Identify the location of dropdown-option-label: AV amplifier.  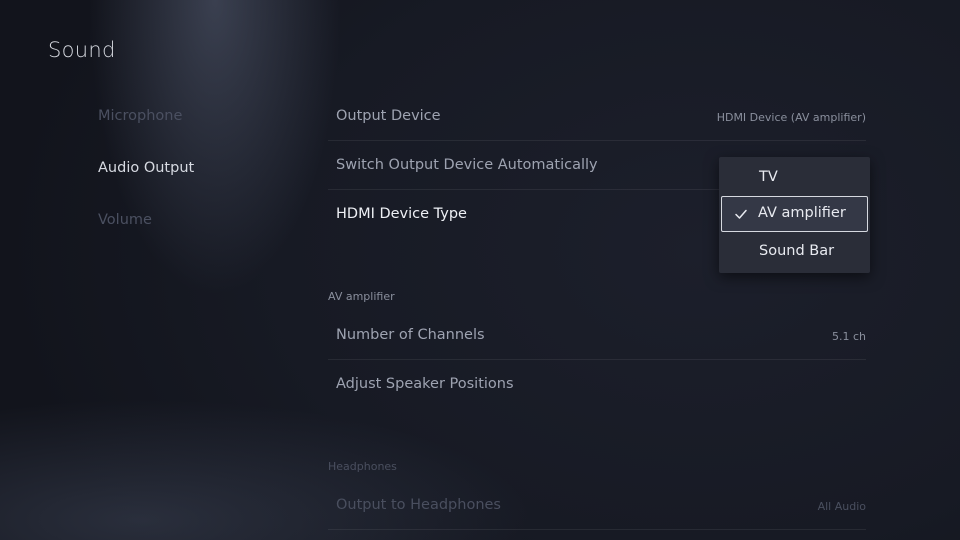
(802, 213).